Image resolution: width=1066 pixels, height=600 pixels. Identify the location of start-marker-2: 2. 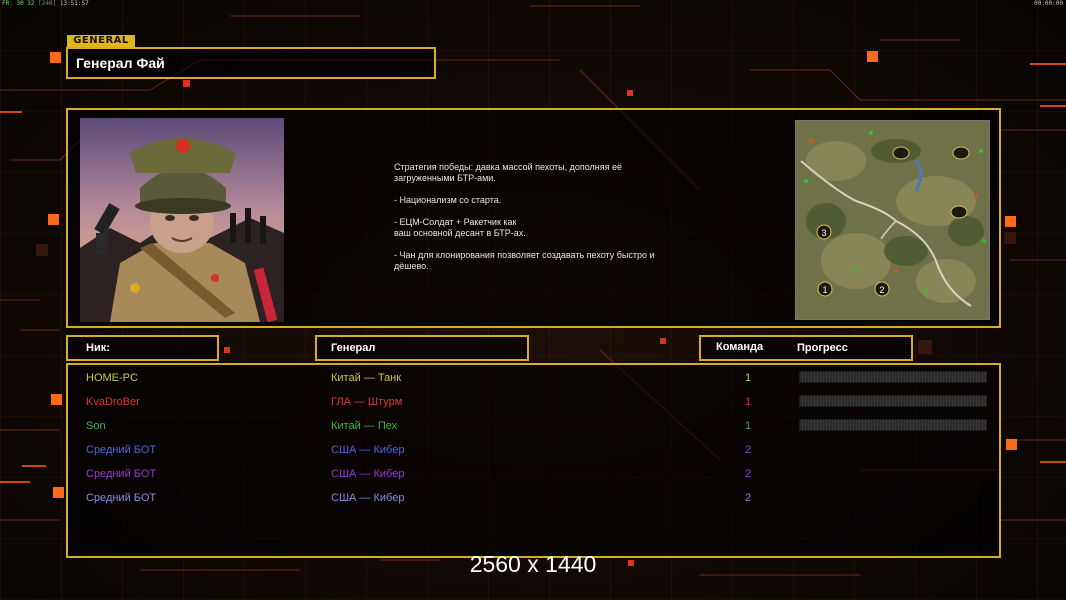
(881, 290).